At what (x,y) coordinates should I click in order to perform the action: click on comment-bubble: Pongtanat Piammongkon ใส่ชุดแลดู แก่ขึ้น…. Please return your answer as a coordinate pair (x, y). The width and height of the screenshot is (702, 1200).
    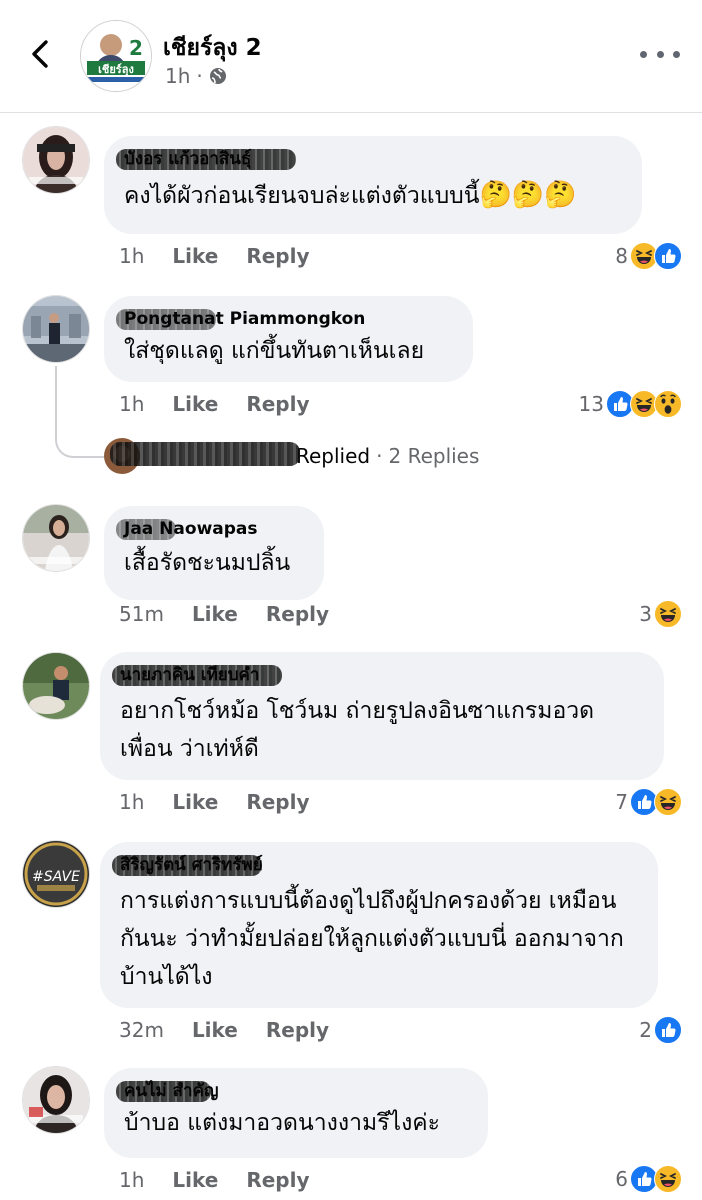
    Looking at the image, I should click on (288, 339).